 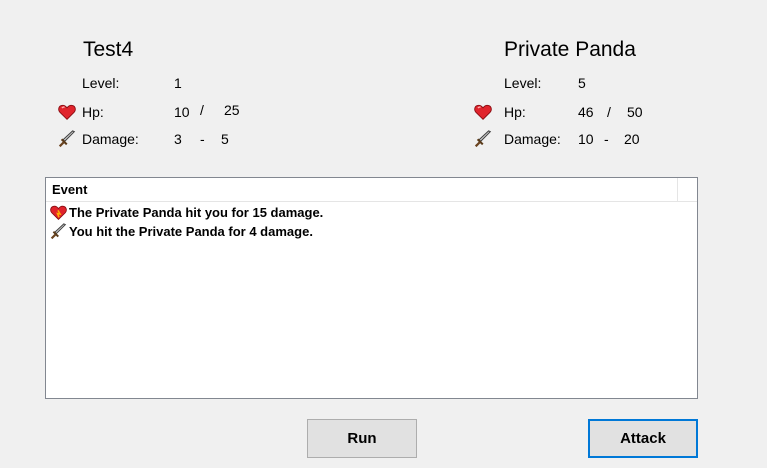 I want to click on enemy-level-label: Level:, so click(x=523, y=83).